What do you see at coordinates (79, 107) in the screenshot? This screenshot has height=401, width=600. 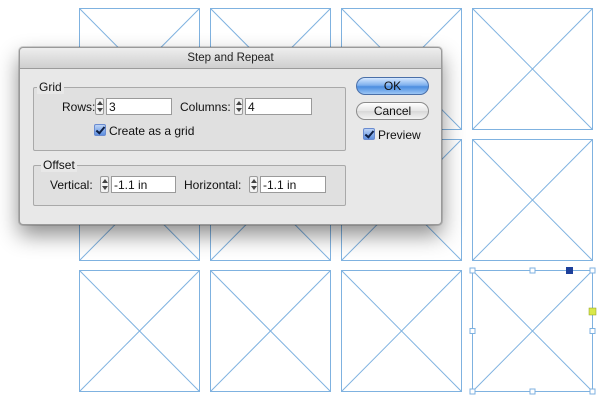 I see `rows-label: Rows:` at bounding box center [79, 107].